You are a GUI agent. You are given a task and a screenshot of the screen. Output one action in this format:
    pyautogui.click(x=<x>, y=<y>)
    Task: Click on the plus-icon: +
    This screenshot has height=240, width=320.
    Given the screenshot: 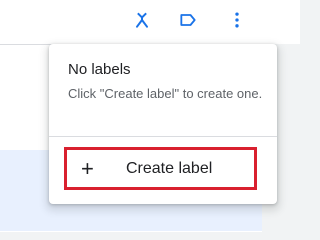 What is the action you would take?
    pyautogui.click(x=87, y=168)
    